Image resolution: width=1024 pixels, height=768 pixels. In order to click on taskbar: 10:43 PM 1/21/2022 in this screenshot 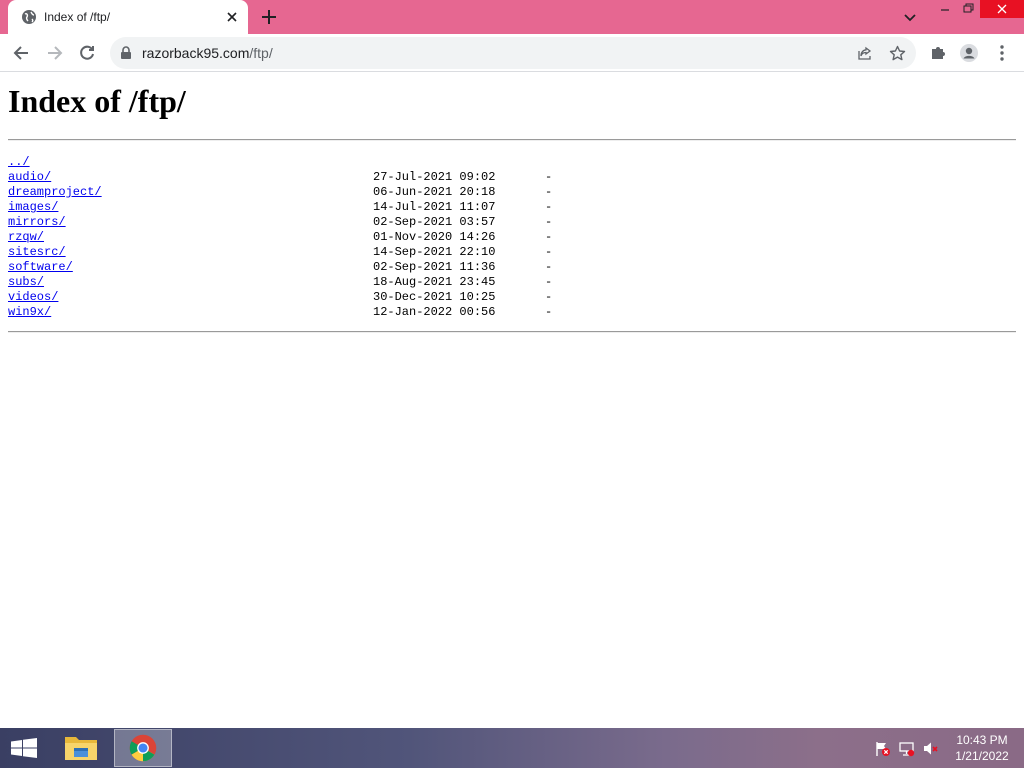, I will do `click(512, 748)`.